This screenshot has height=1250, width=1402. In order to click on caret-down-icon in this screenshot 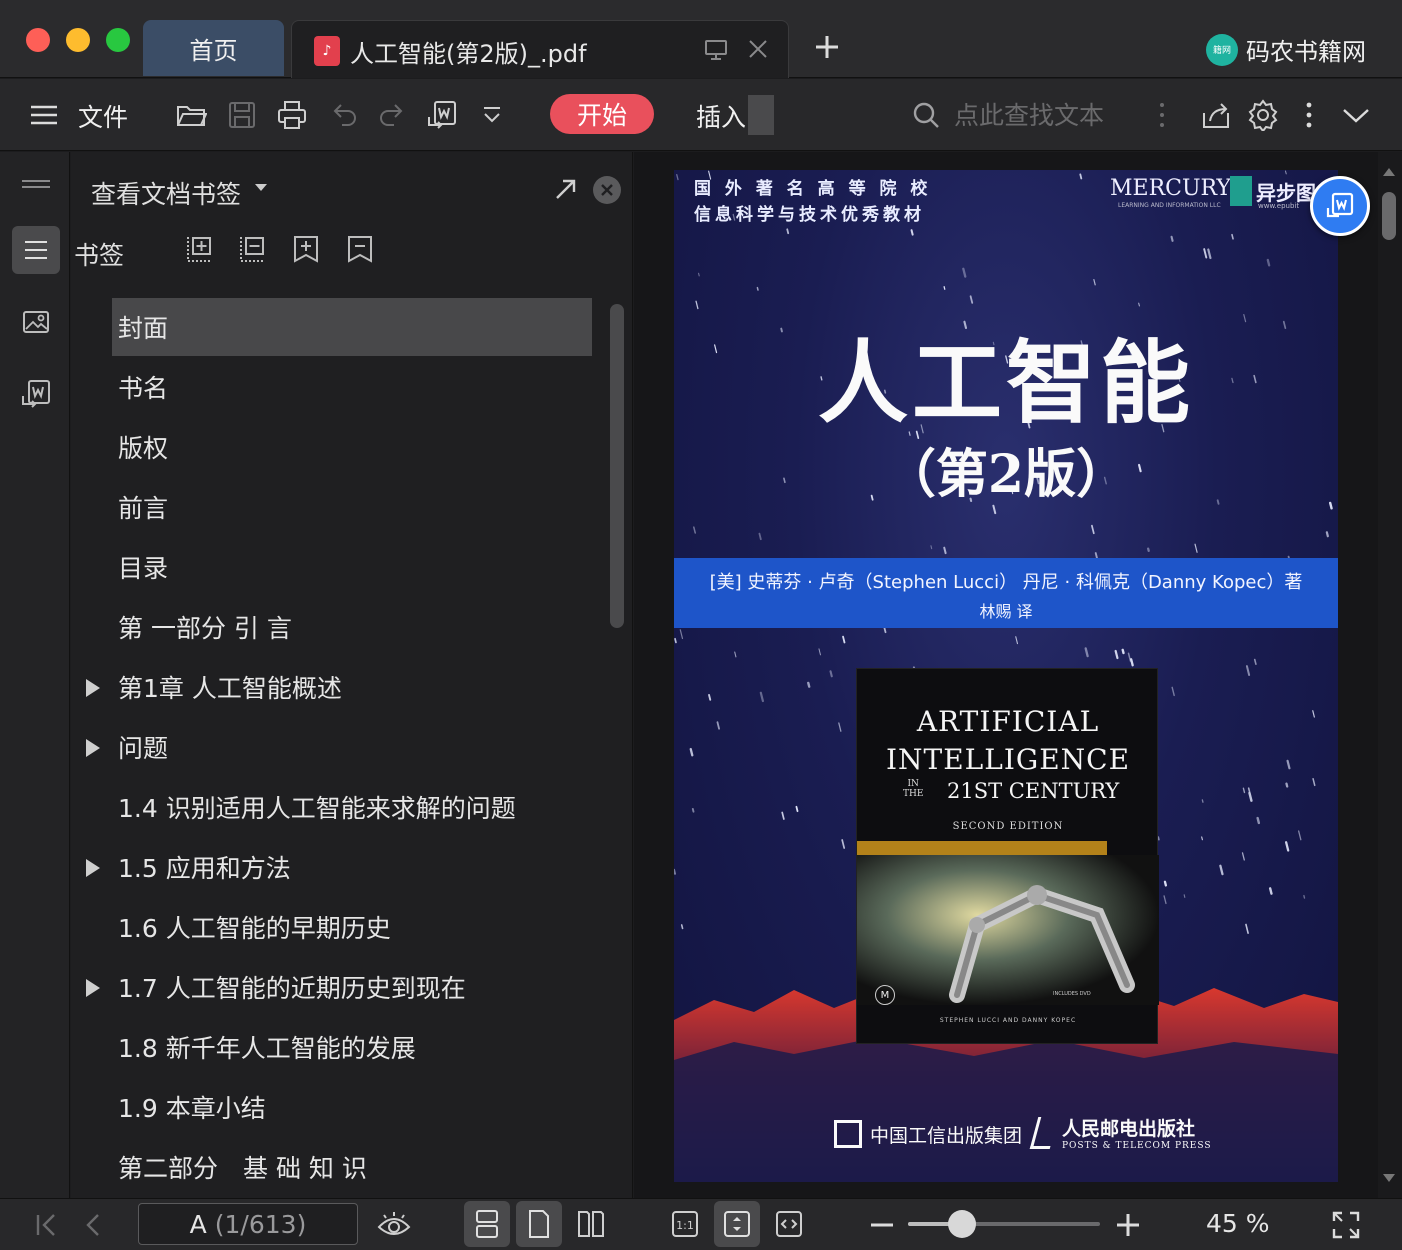, I will do `click(261, 187)`.